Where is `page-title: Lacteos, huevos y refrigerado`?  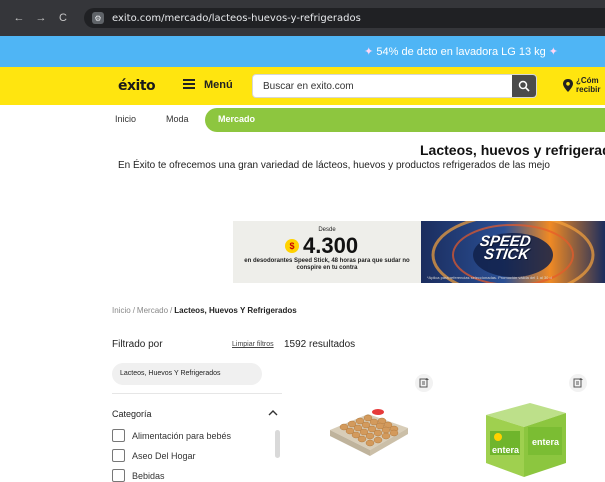
page-title: Lacteos, huevos y refrigerado is located at coordinates (512, 150).